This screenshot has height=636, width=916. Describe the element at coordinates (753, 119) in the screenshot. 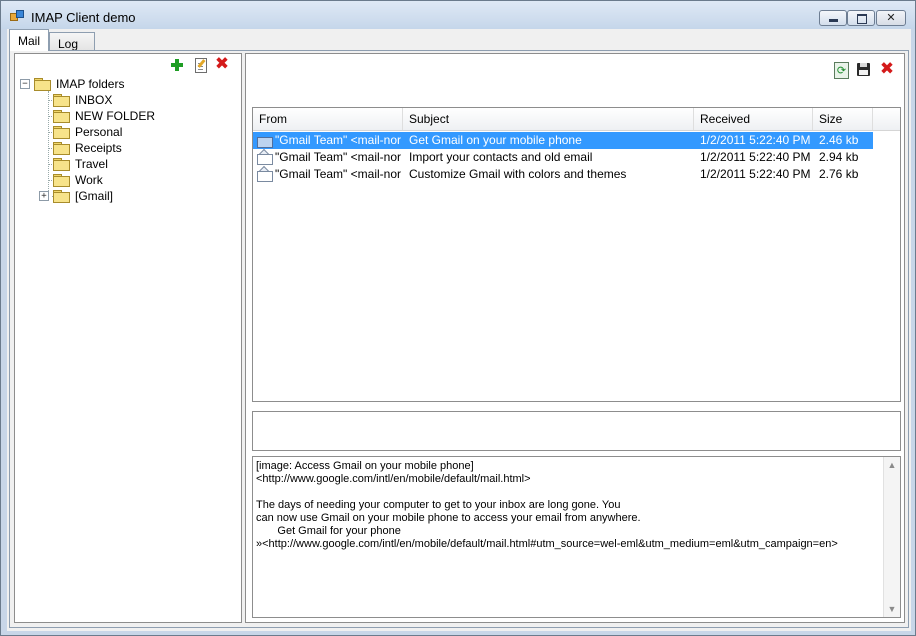

I see `column-header-received: Received` at that location.